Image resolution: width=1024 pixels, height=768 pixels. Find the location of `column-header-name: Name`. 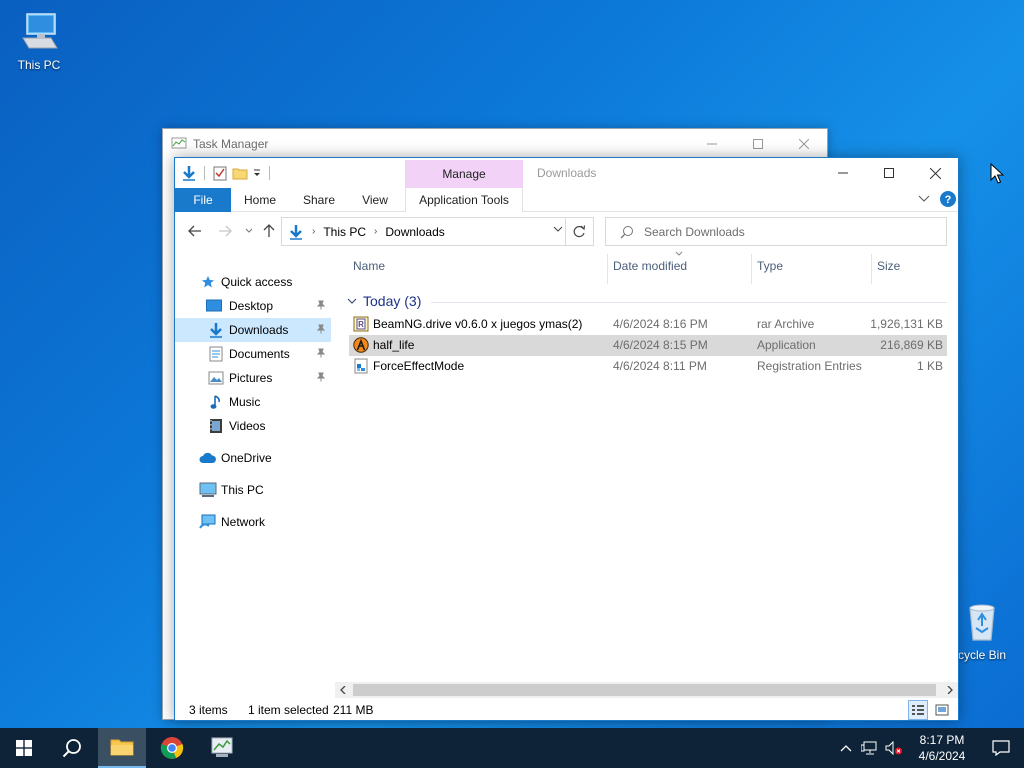

column-header-name: Name is located at coordinates (369, 272).